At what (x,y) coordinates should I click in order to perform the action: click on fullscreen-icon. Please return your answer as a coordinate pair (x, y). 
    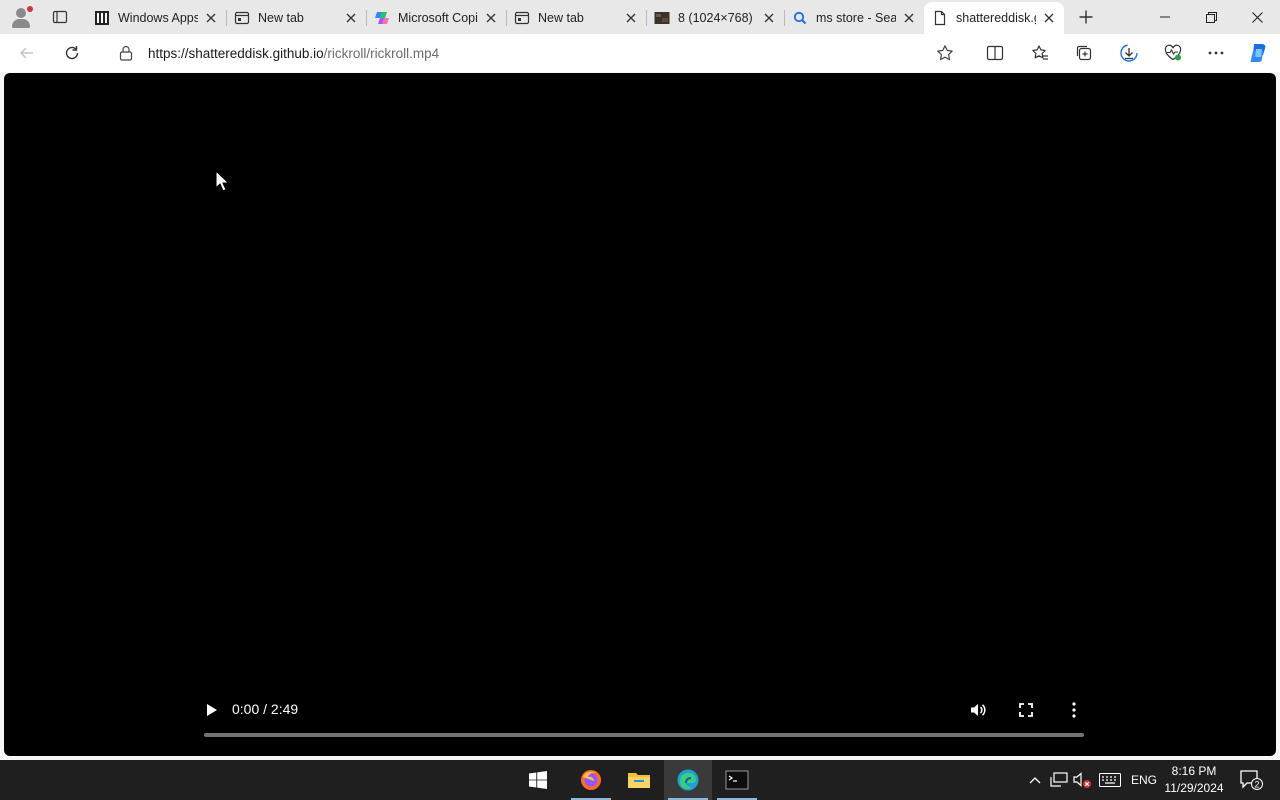
    Looking at the image, I should click on (1026, 710).